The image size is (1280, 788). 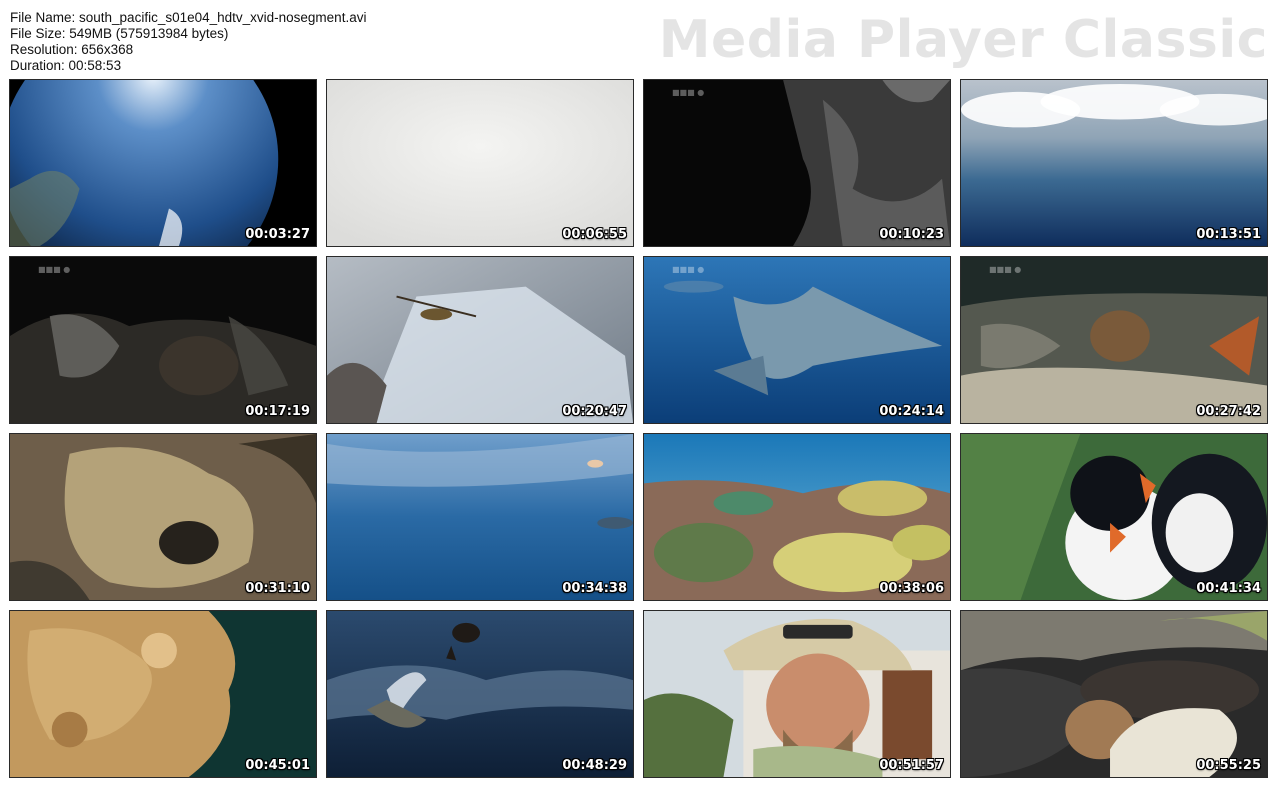 What do you see at coordinates (1228, 411) in the screenshot?
I see `thumbnail-timestamp: 00:27:42` at bounding box center [1228, 411].